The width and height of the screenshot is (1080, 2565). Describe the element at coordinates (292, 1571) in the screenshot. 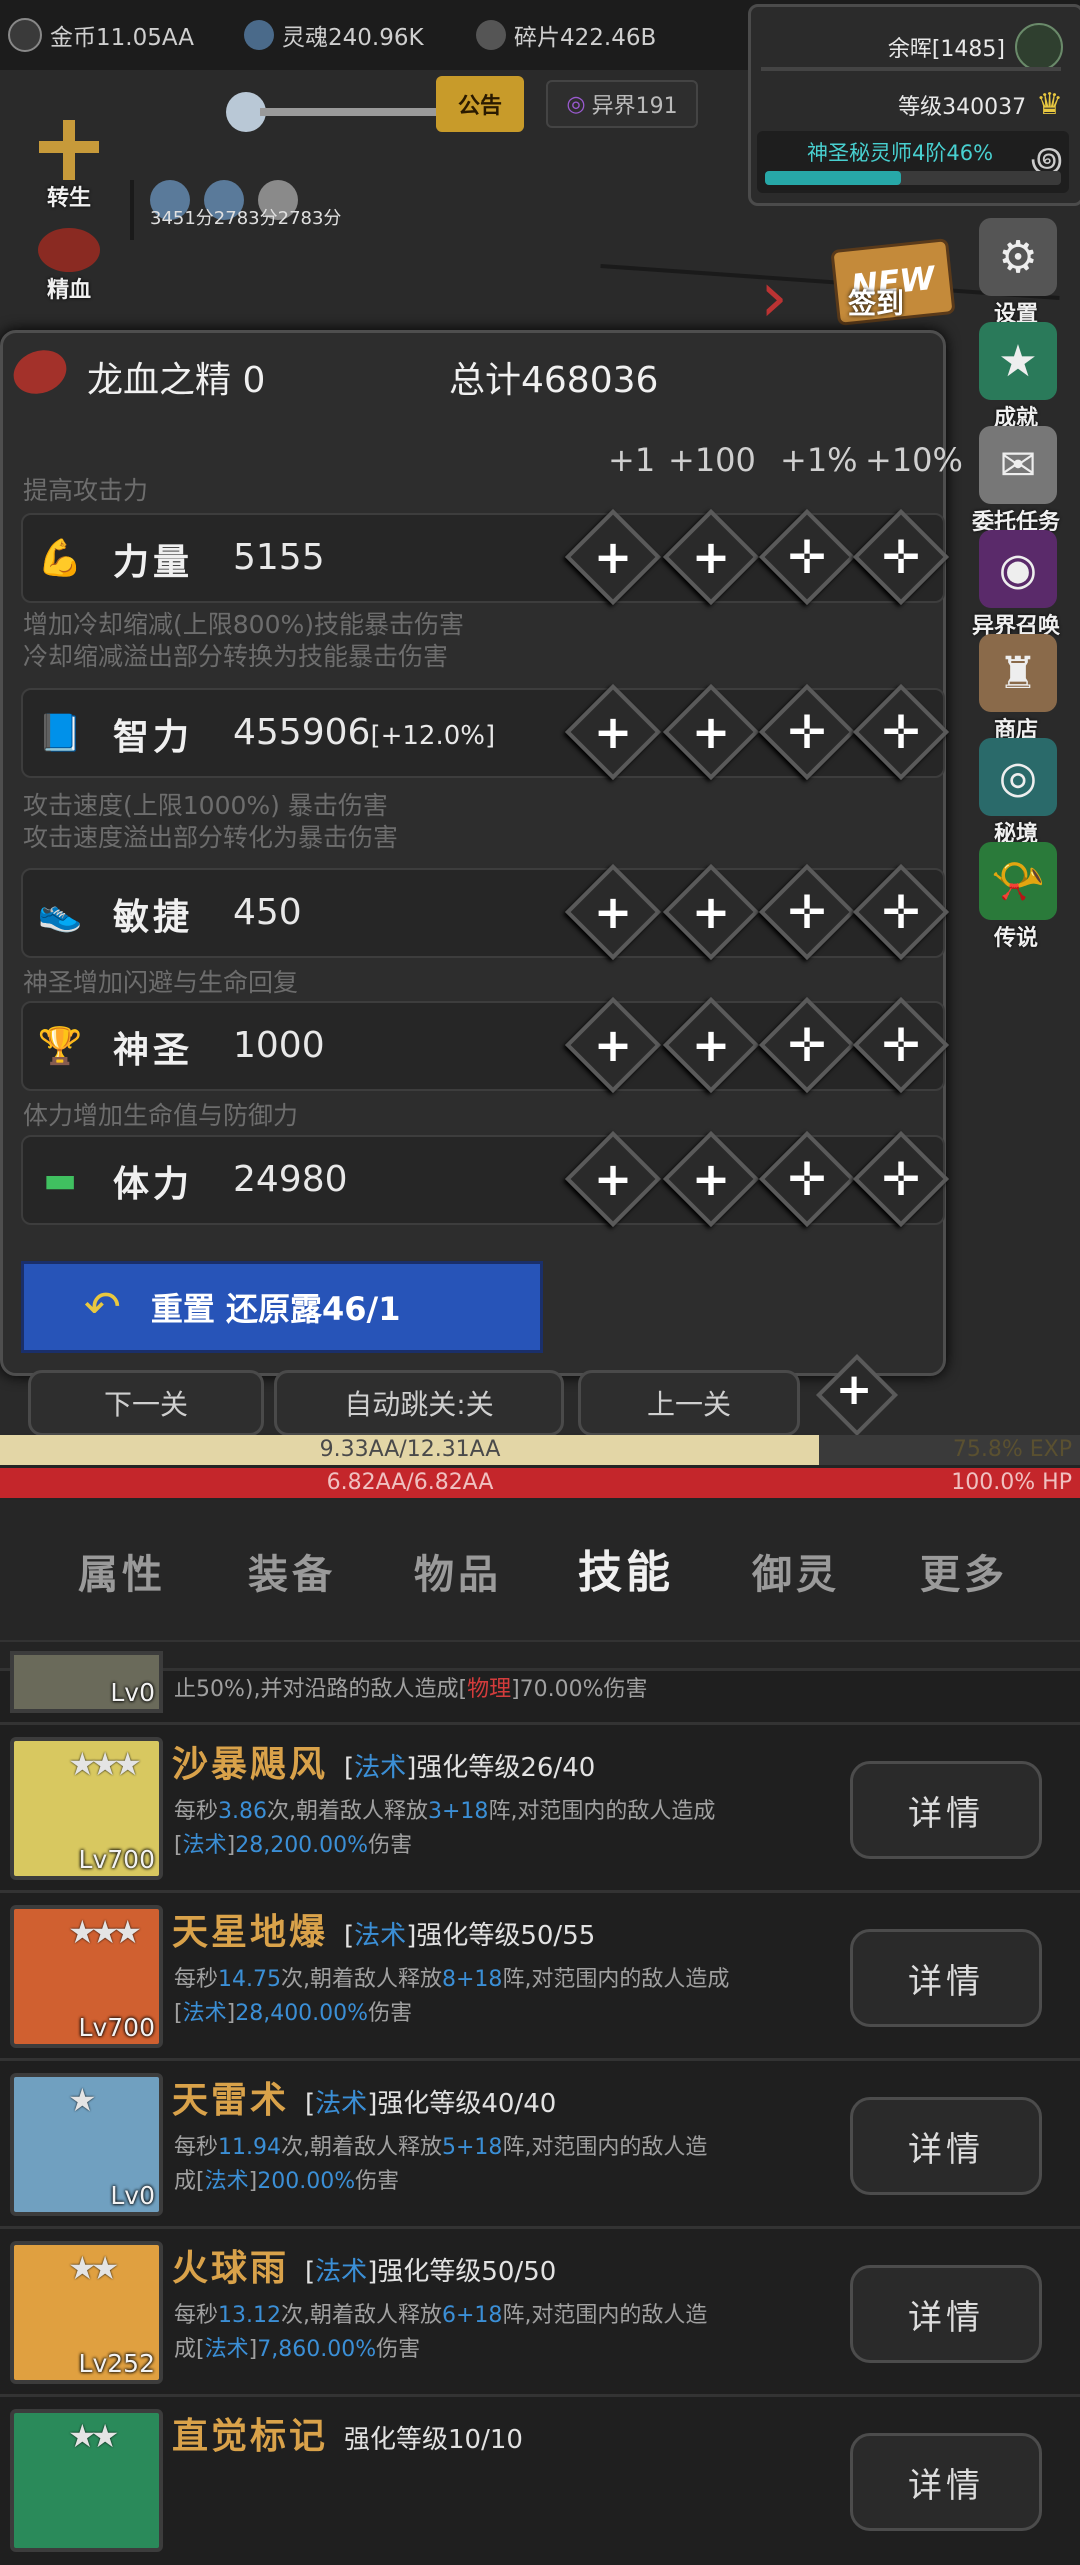

I see `tab-1: 装备` at that location.